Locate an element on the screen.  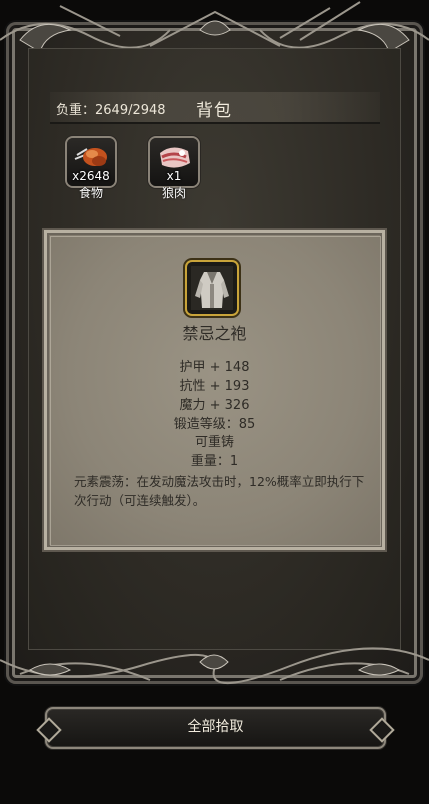
item-stat-armor: 护甲 + 148 is located at coordinates (214, 367).